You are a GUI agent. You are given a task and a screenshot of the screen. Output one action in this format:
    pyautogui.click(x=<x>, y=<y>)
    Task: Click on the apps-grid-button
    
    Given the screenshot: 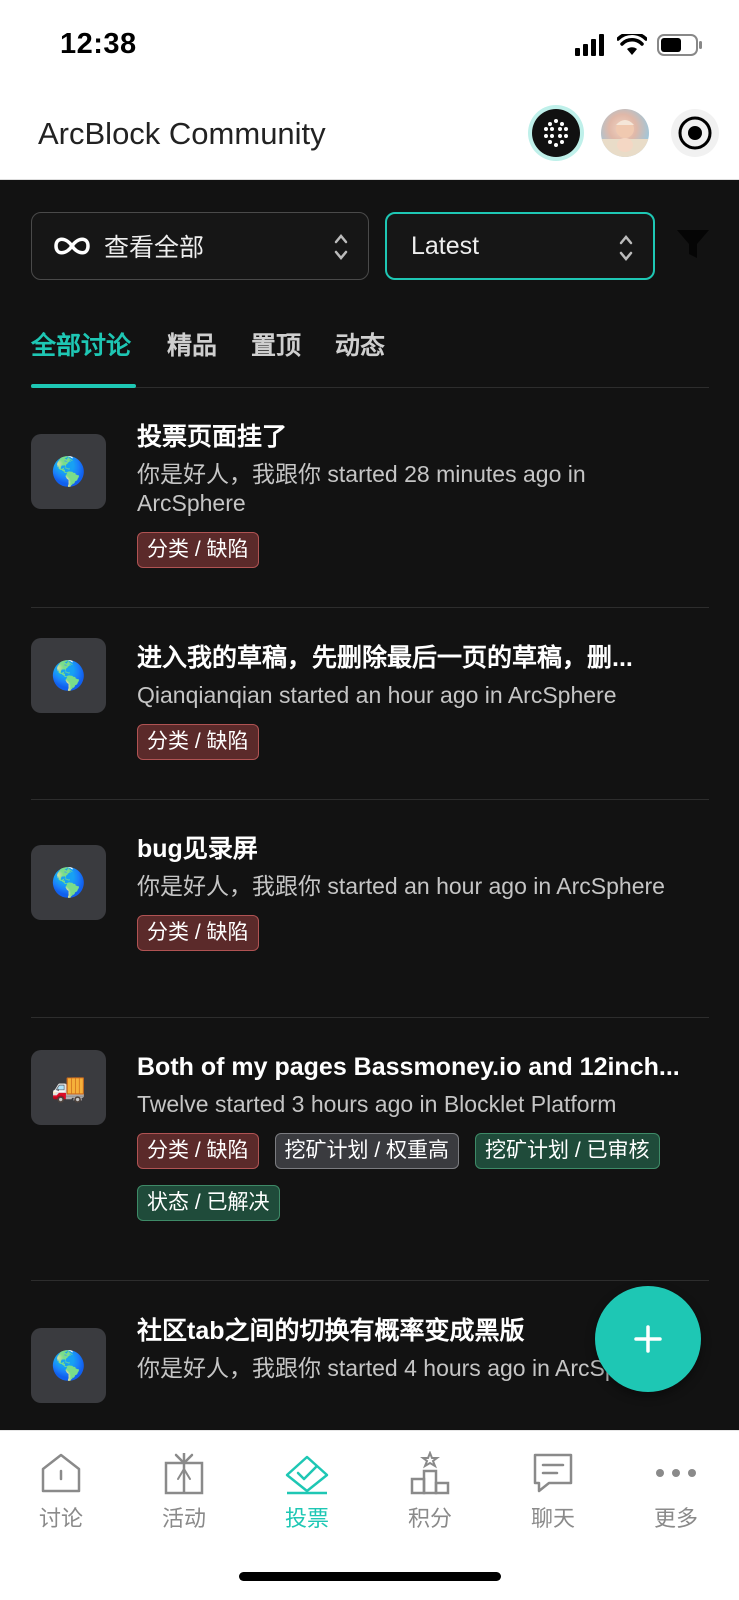 What is the action you would take?
    pyautogui.click(x=556, y=133)
    